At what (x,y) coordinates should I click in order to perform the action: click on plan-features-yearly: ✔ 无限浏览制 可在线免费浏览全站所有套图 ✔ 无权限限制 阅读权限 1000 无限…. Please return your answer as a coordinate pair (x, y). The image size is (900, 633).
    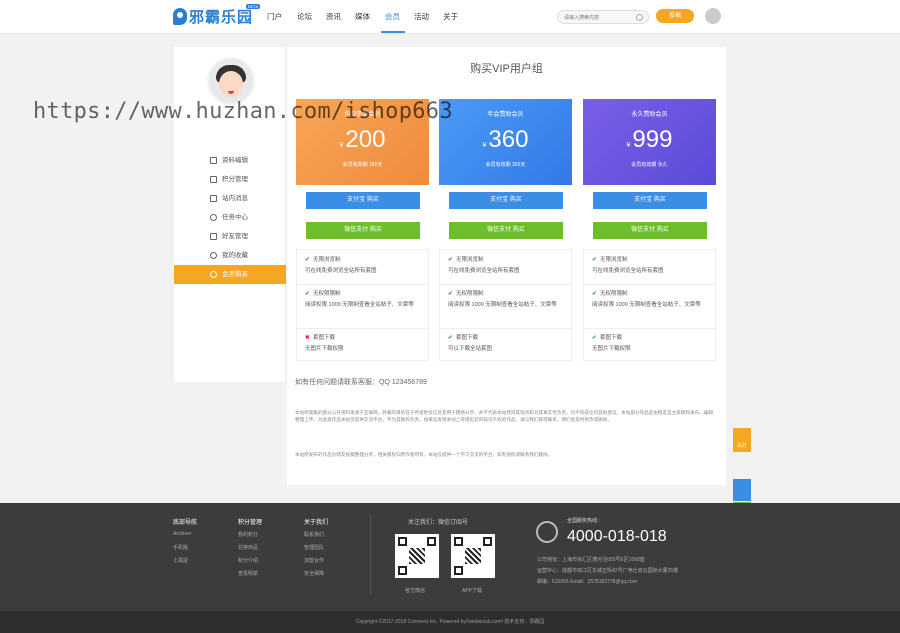
    Looking at the image, I should click on (506, 305).